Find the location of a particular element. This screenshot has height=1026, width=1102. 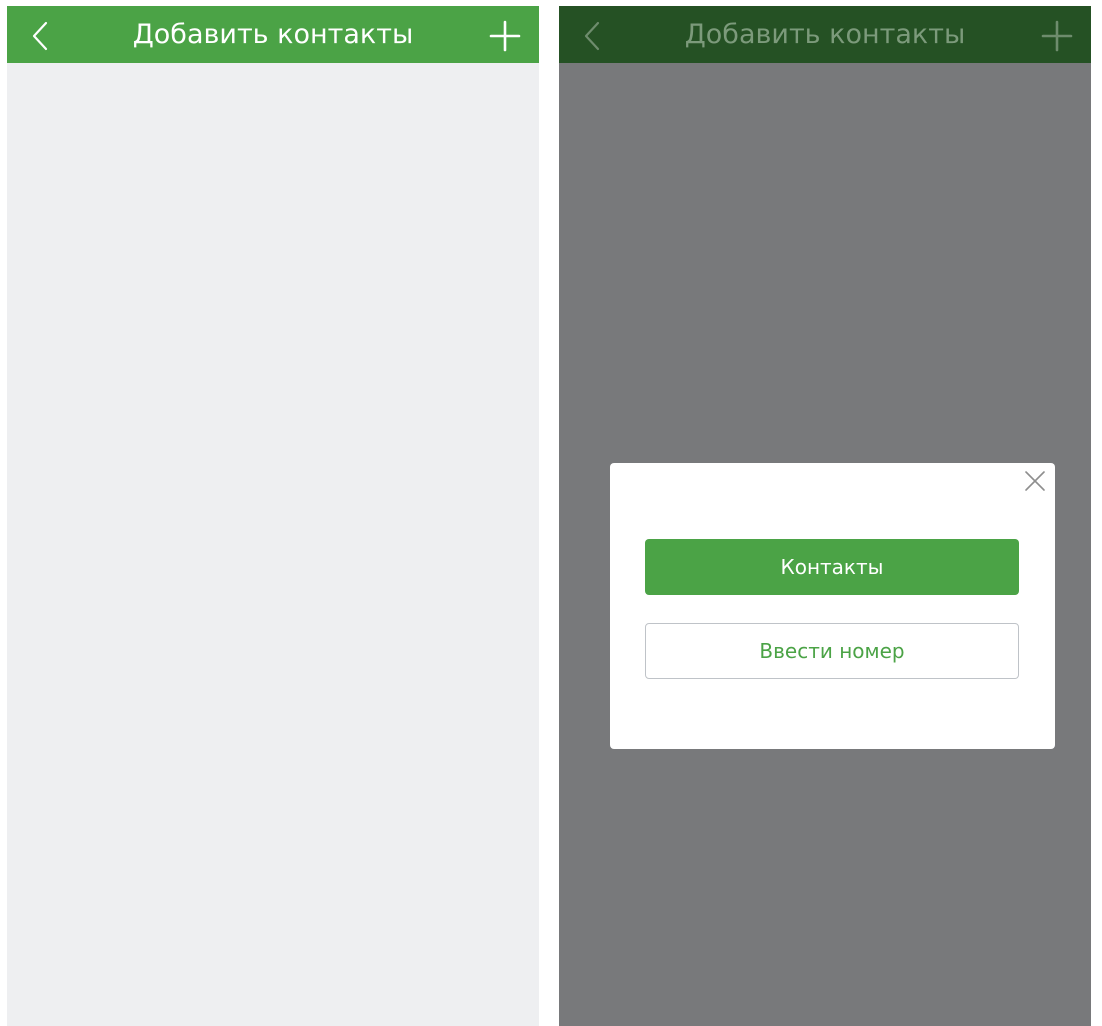

contacts-button: Контакты is located at coordinates (832, 567).